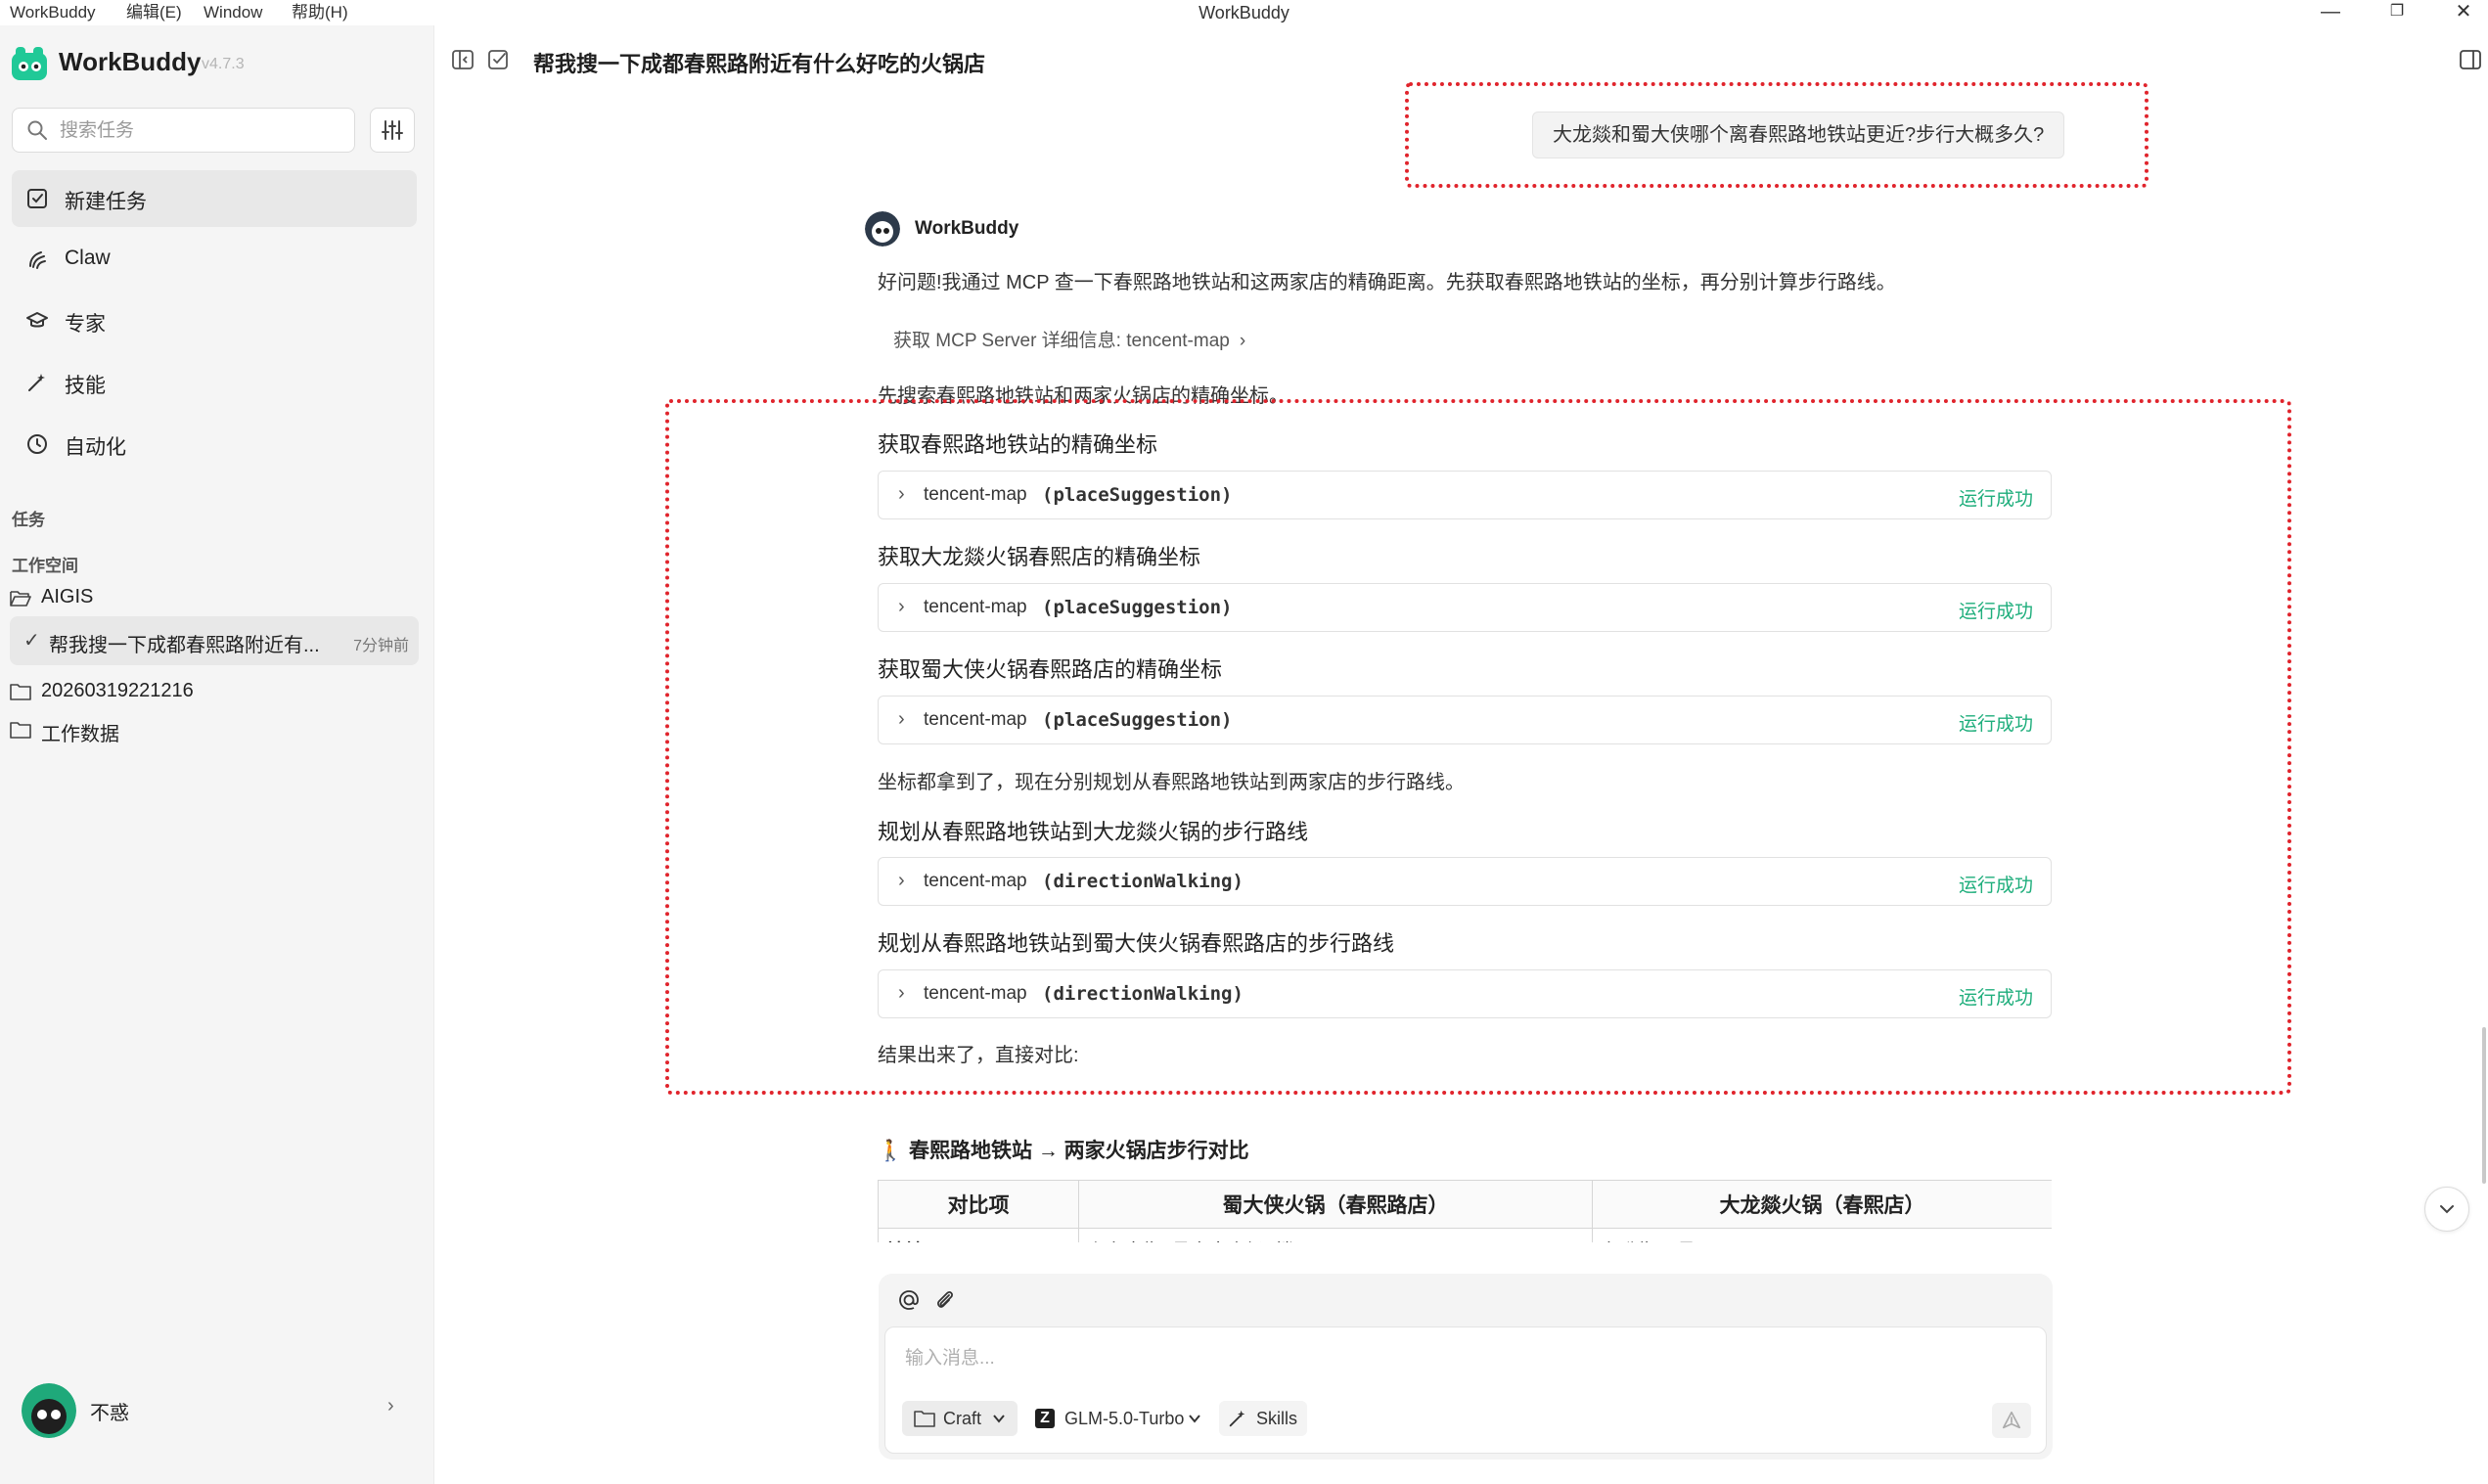  What do you see at coordinates (1124, 1418) in the screenshot?
I see `model-label: GLM-5.0-Turbo` at bounding box center [1124, 1418].